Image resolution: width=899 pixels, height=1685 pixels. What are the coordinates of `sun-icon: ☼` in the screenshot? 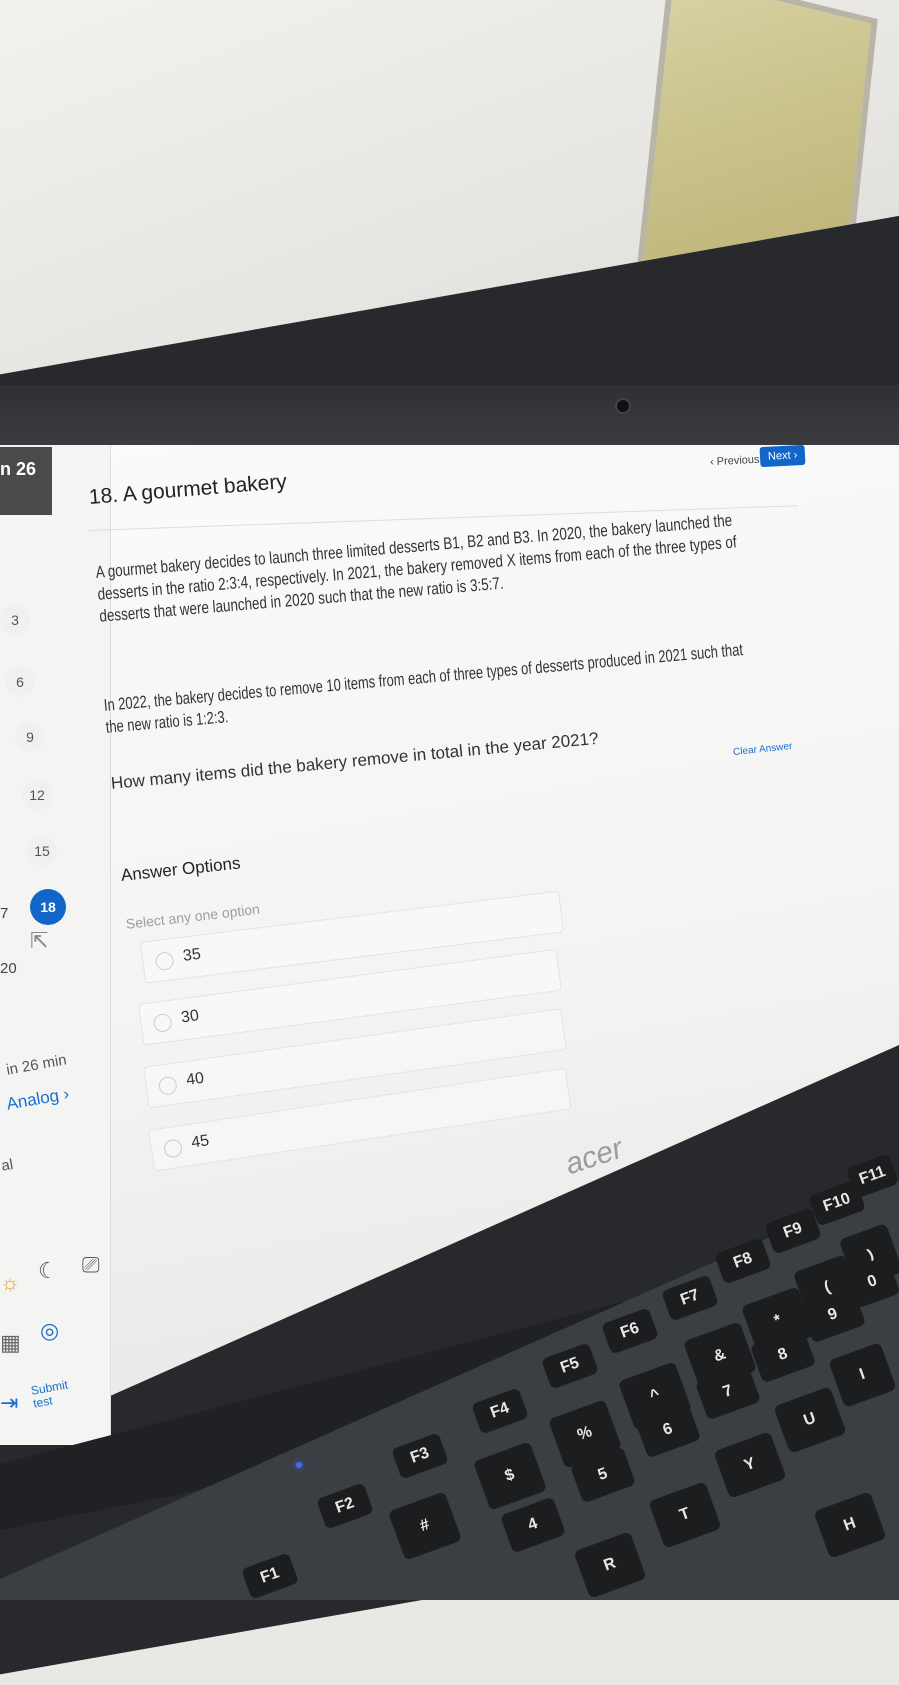 It's located at (10, 1283).